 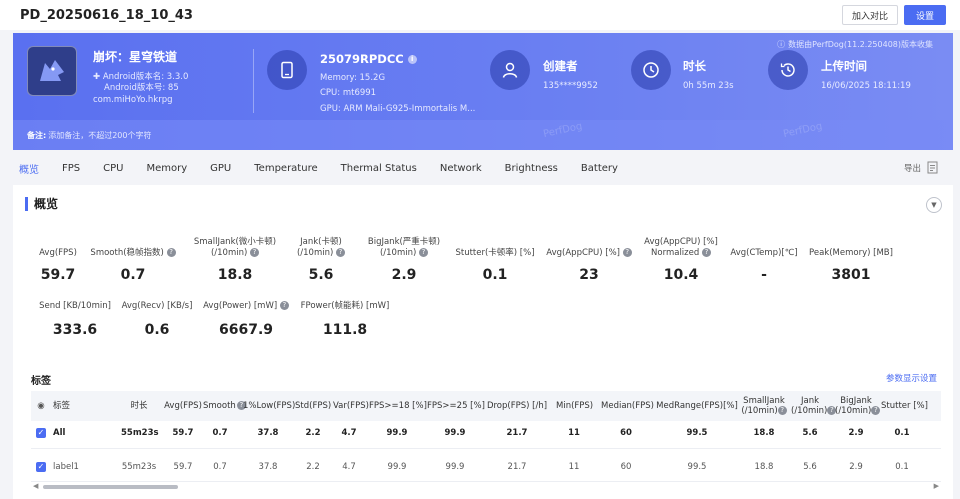 What do you see at coordinates (904, 406) in the screenshot?
I see `column-header: Stutter [%]` at bounding box center [904, 406].